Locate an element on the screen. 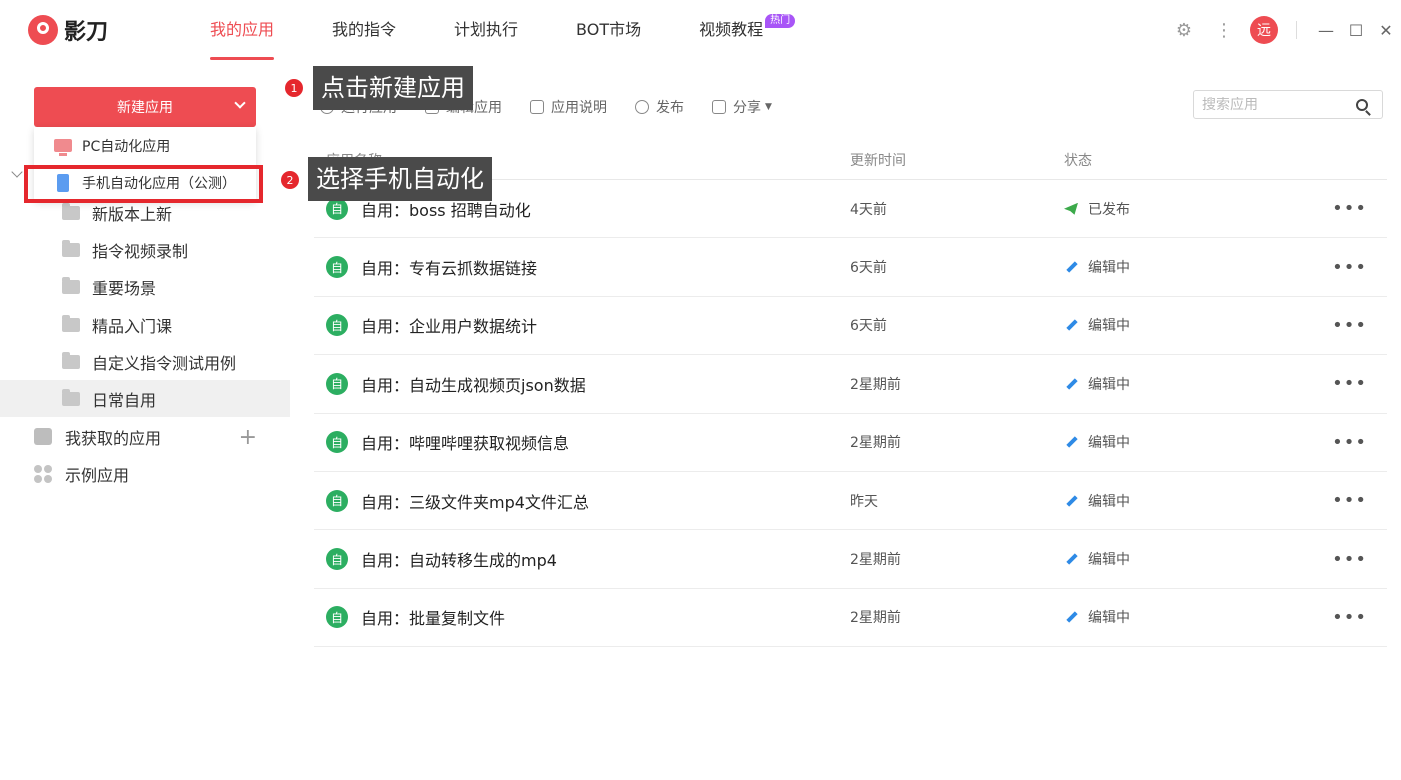 The width and height of the screenshot is (1401, 780). table-row: 自自用：三级文件夹mp4文件汇总 昨天 编辑中 ••• is located at coordinates (850, 501).